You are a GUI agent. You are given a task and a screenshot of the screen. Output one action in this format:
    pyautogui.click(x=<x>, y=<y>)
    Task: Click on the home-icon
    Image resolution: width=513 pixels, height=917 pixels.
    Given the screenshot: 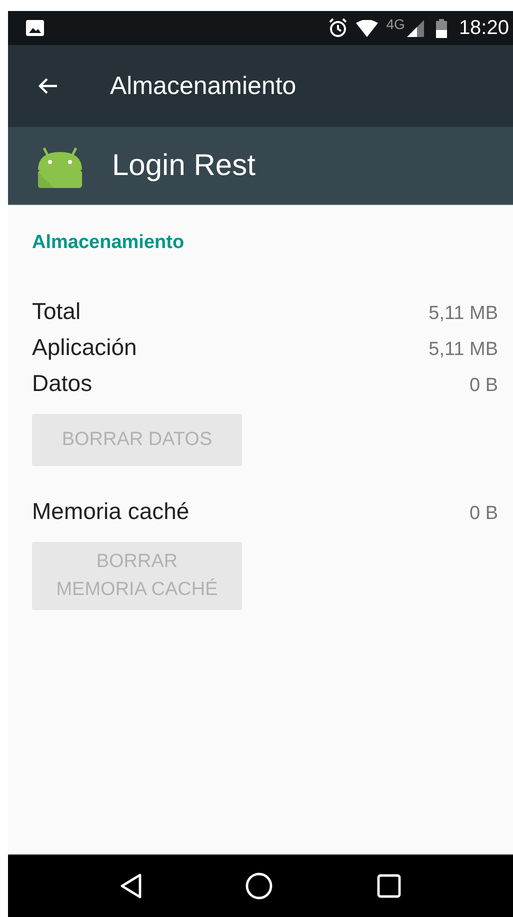 What is the action you would take?
    pyautogui.click(x=259, y=886)
    